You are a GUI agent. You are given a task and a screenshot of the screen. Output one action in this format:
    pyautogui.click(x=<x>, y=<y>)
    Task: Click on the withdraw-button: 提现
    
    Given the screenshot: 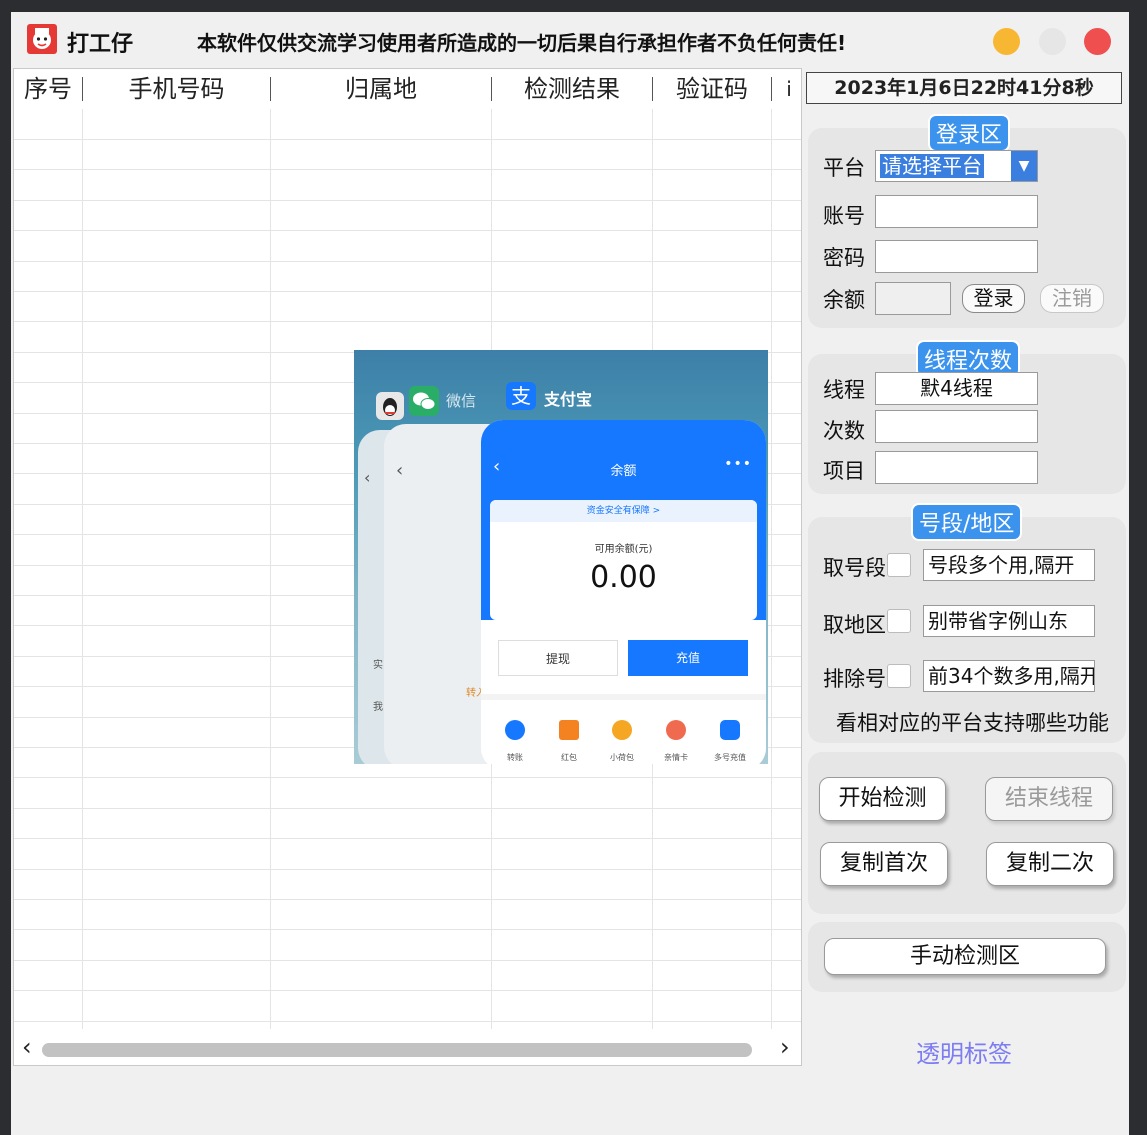 What is the action you would take?
    pyautogui.click(x=558, y=658)
    